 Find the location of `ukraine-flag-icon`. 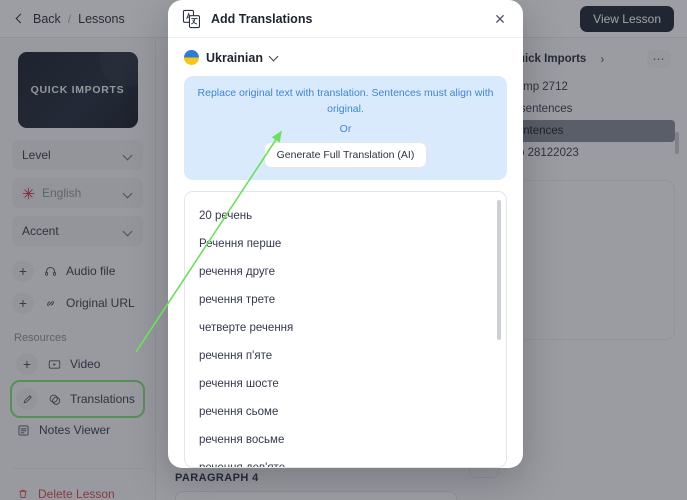

ukraine-flag-icon is located at coordinates (191, 58).